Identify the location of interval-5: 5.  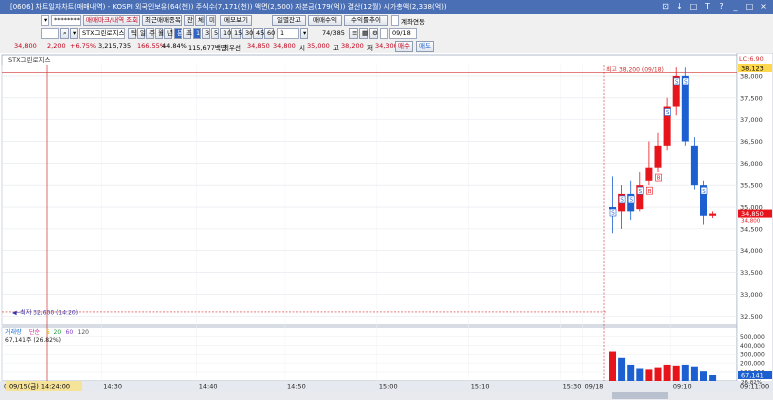
(215, 33).